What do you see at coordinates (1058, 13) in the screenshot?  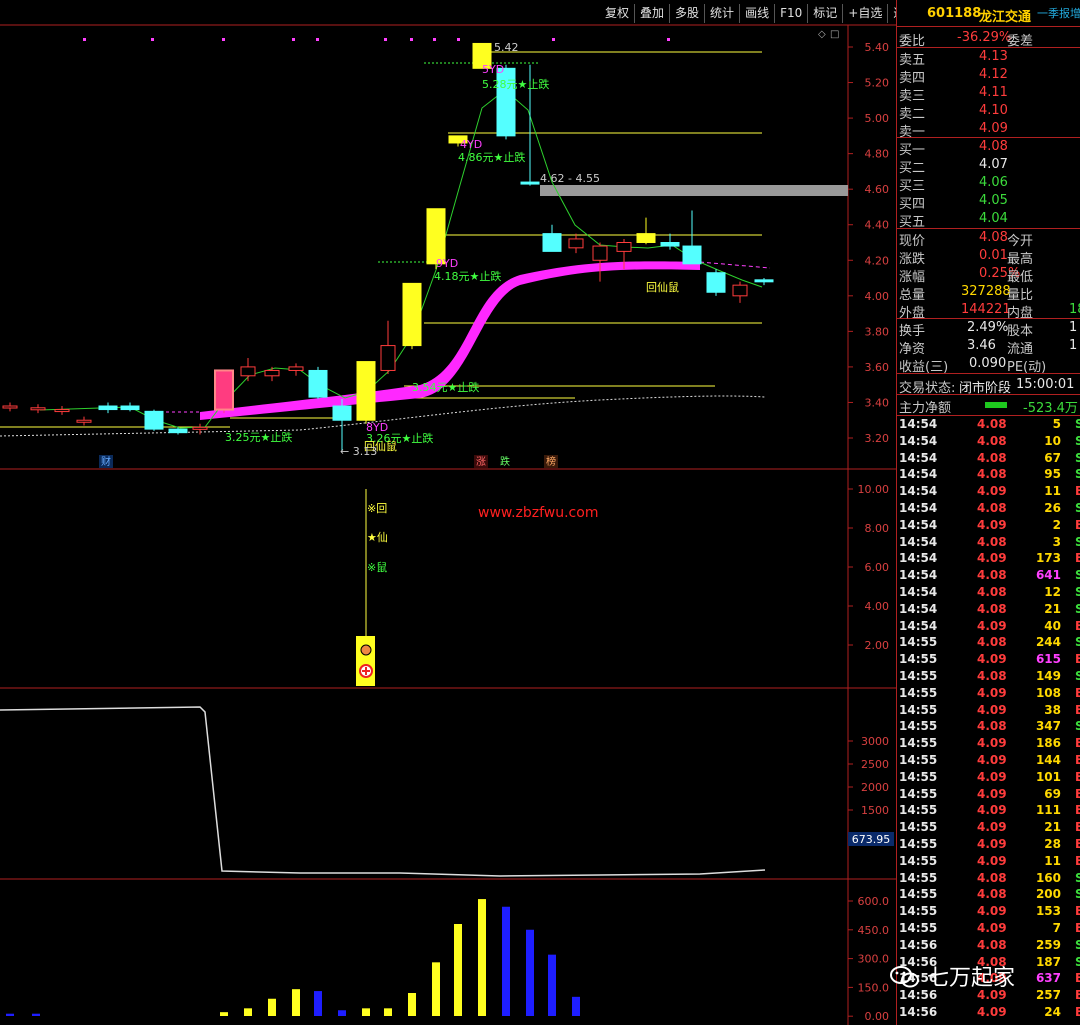 I see `report-tag: 一季报增` at bounding box center [1058, 13].